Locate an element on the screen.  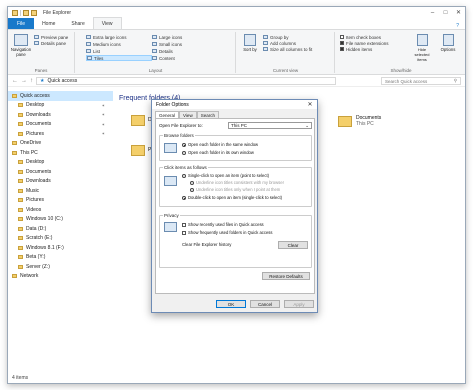
layout-small-icons: Small icons is located at coordinates (182, 44).